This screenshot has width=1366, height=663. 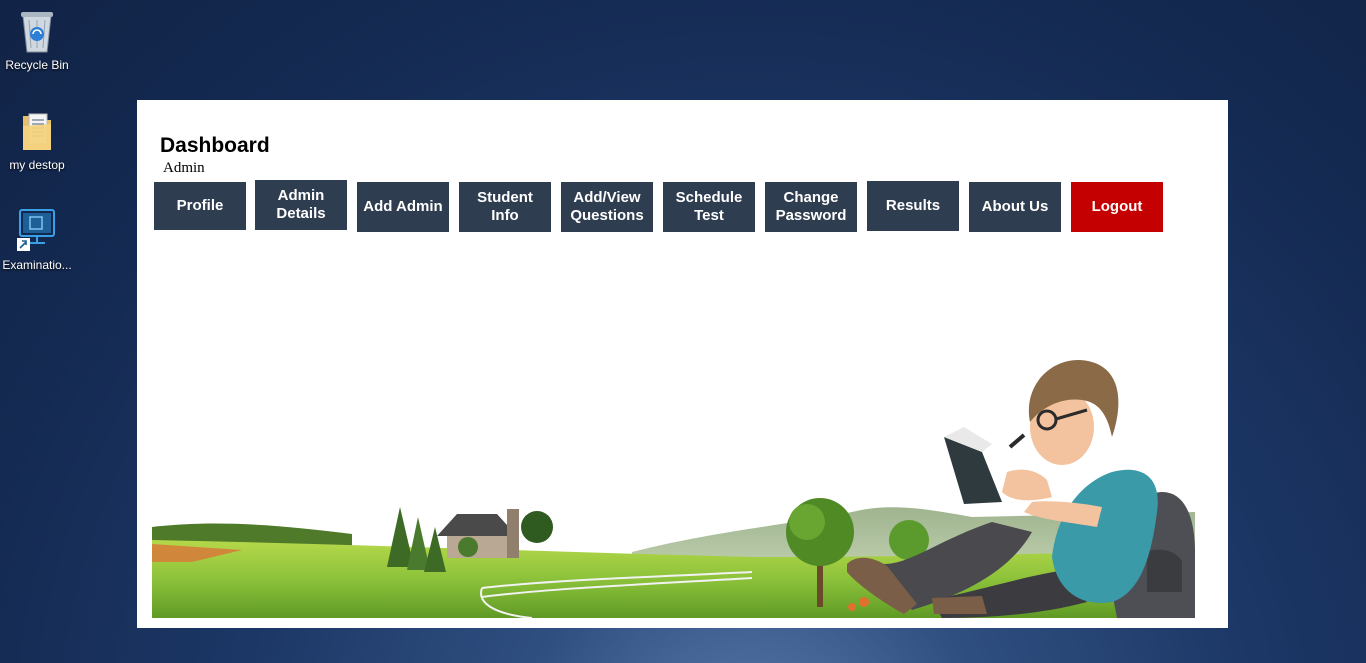 What do you see at coordinates (37, 32) in the screenshot?
I see `recycle-bin-icon` at bounding box center [37, 32].